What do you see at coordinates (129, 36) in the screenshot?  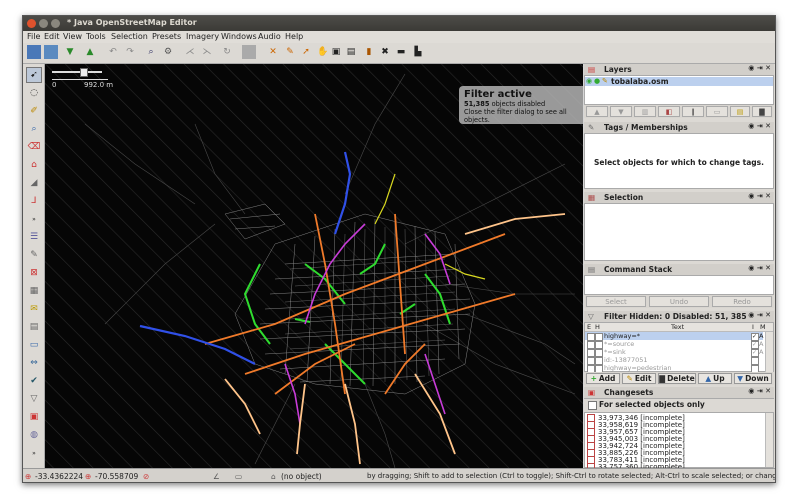 I see `menu-selection: Selection` at bounding box center [129, 36].